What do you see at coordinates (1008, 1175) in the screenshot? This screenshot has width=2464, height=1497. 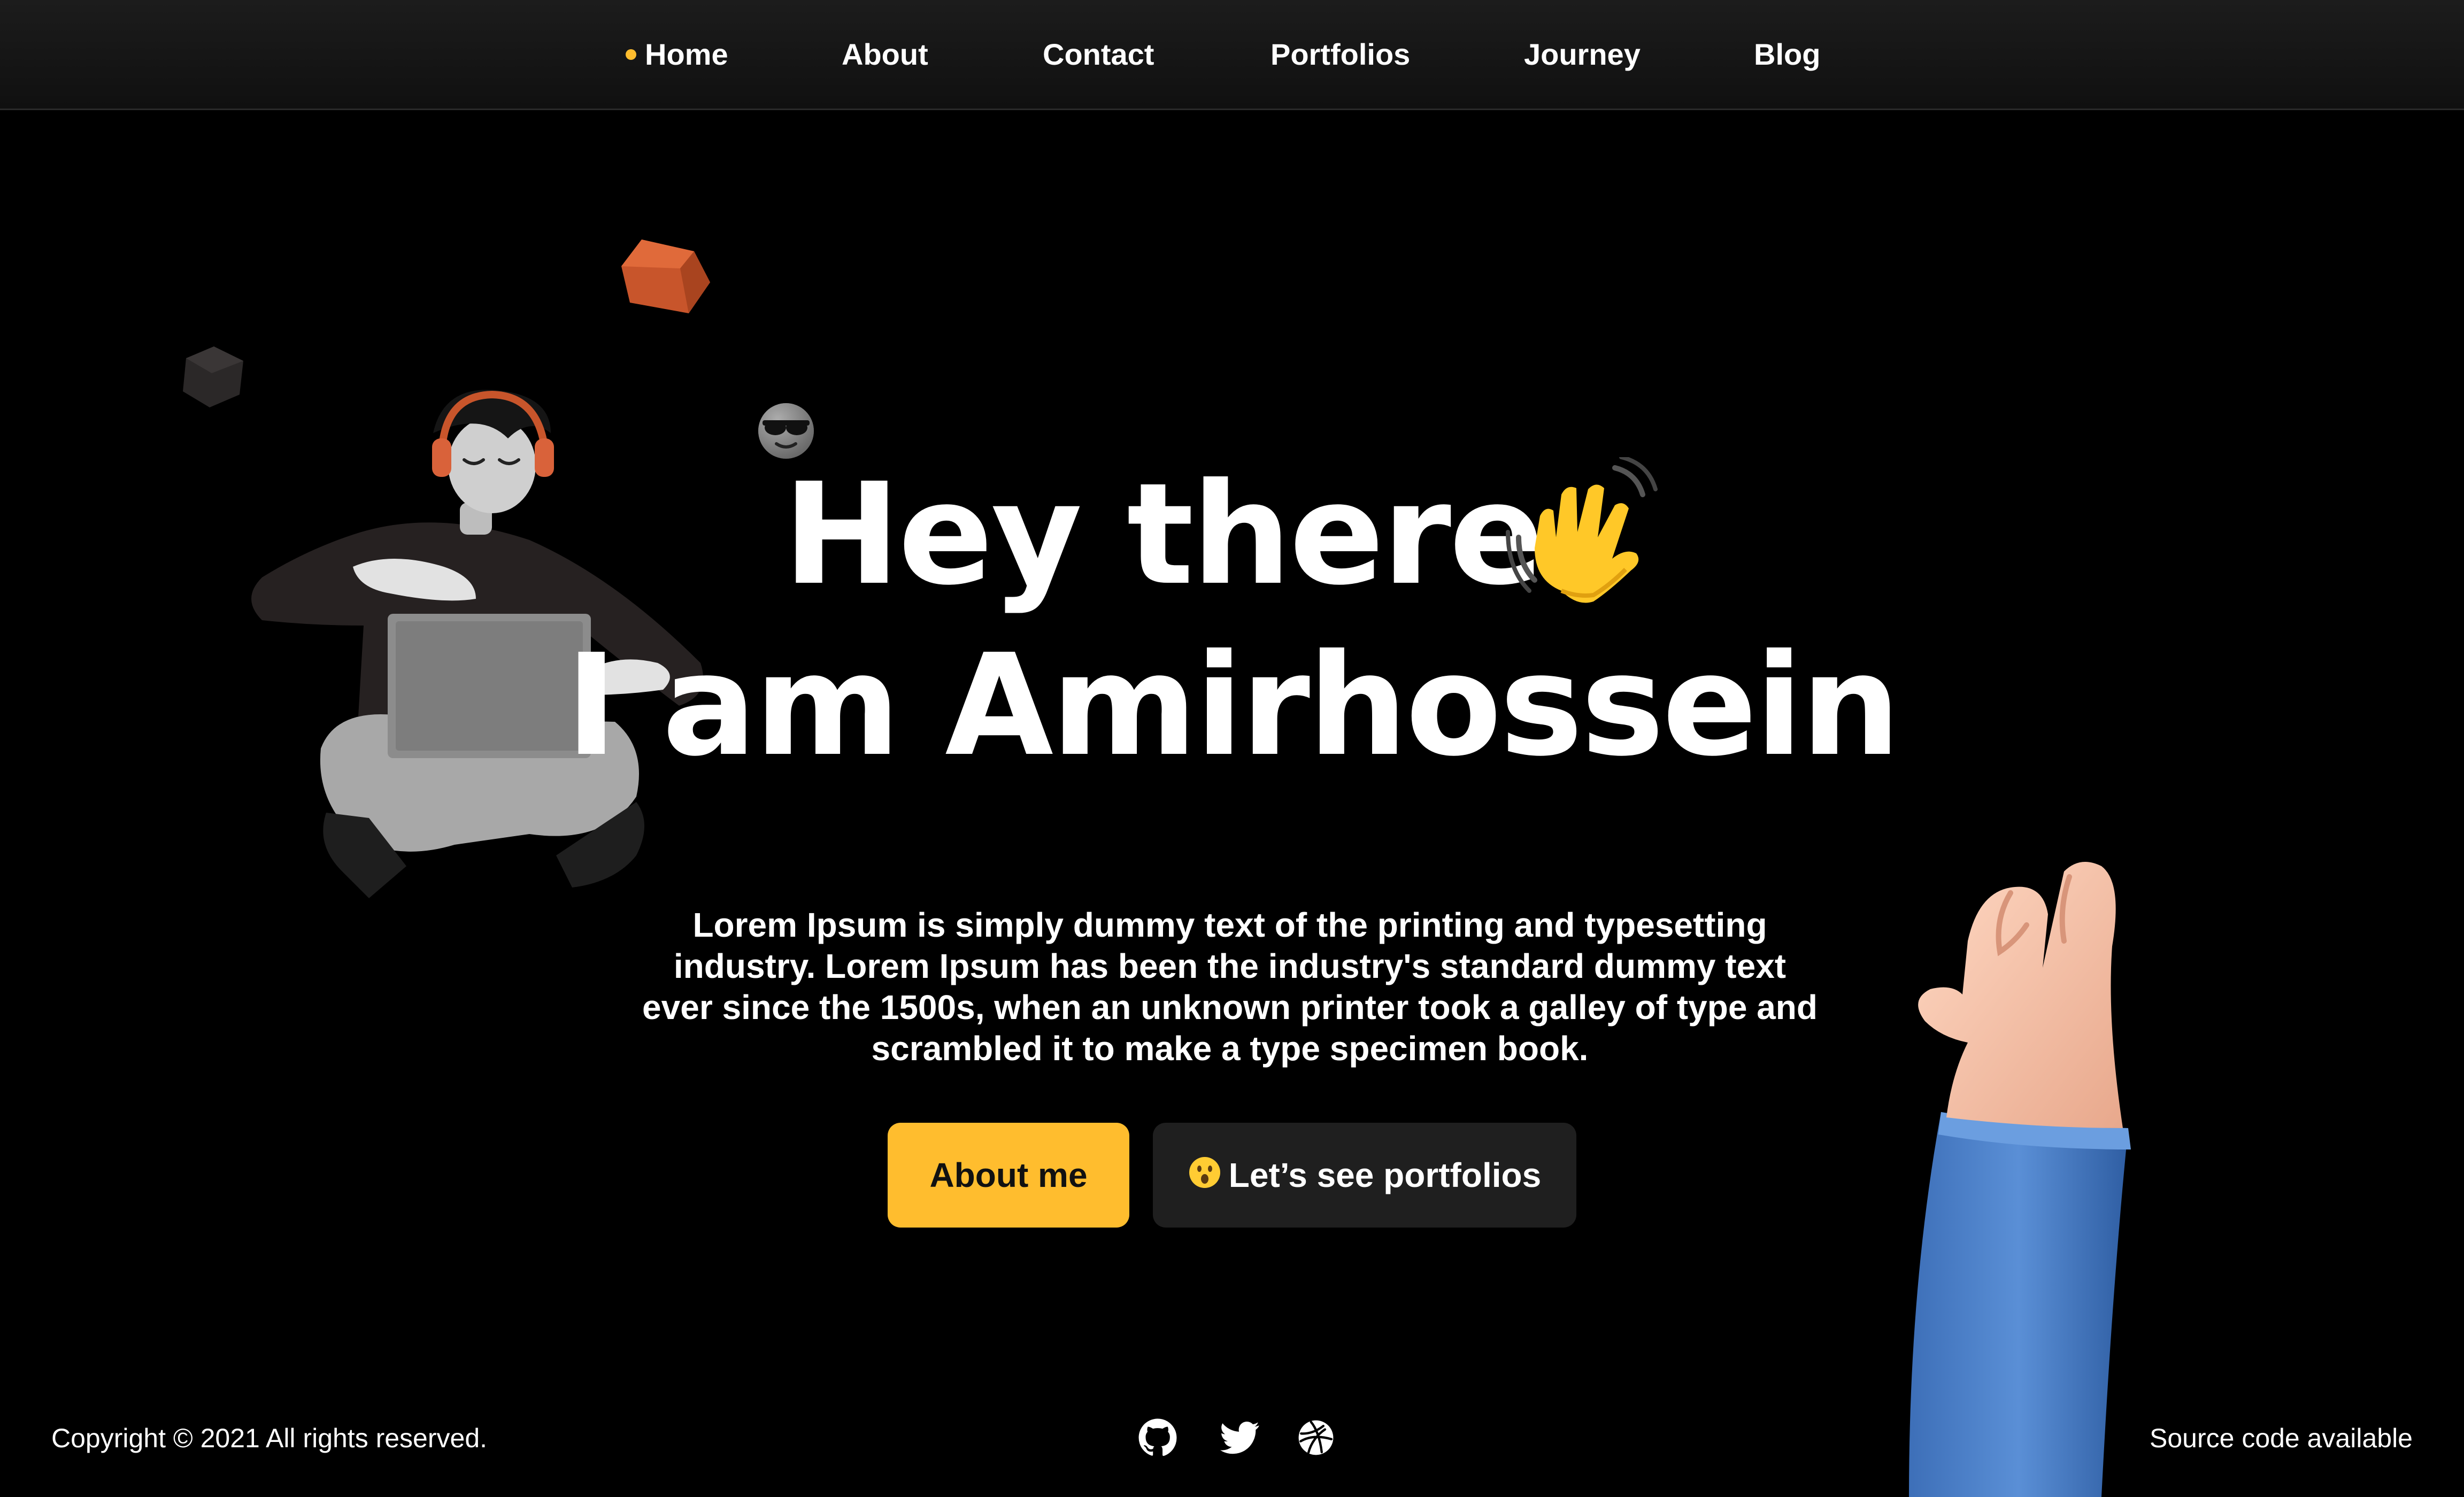 I see `about-me-button: About me` at bounding box center [1008, 1175].